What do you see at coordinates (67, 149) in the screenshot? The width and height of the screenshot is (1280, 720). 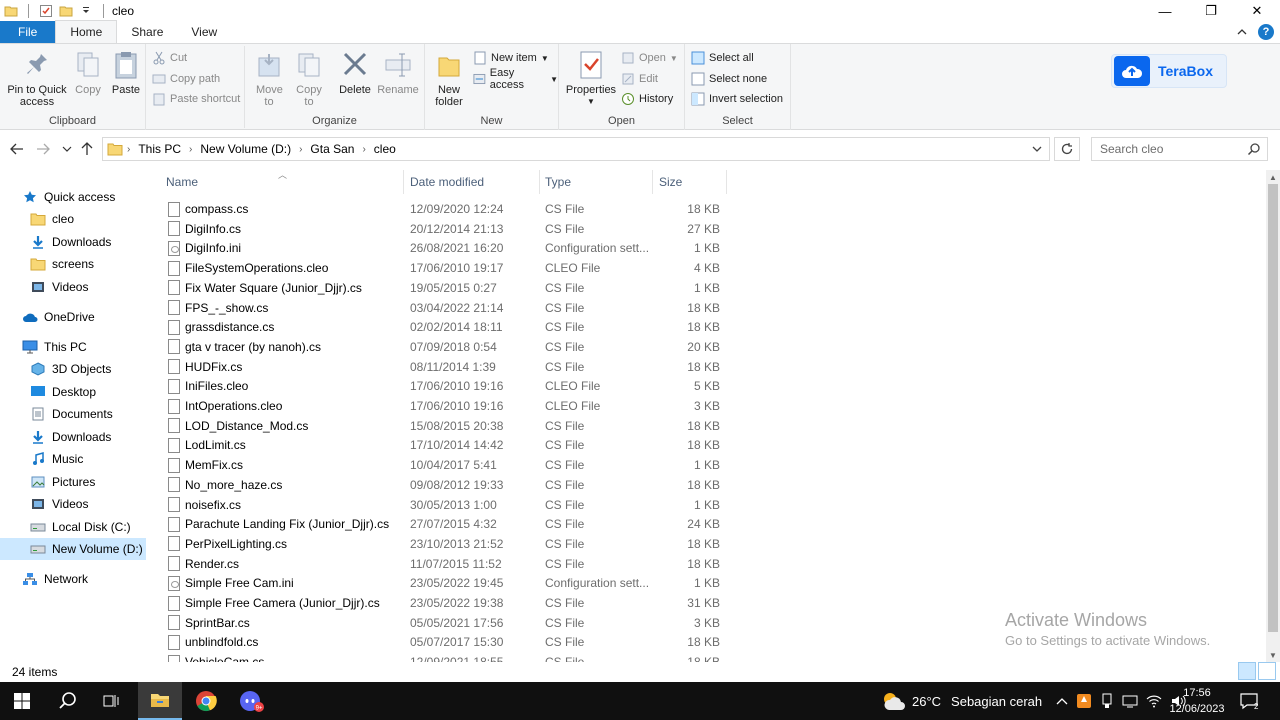 I see `recent-locations-button` at bounding box center [67, 149].